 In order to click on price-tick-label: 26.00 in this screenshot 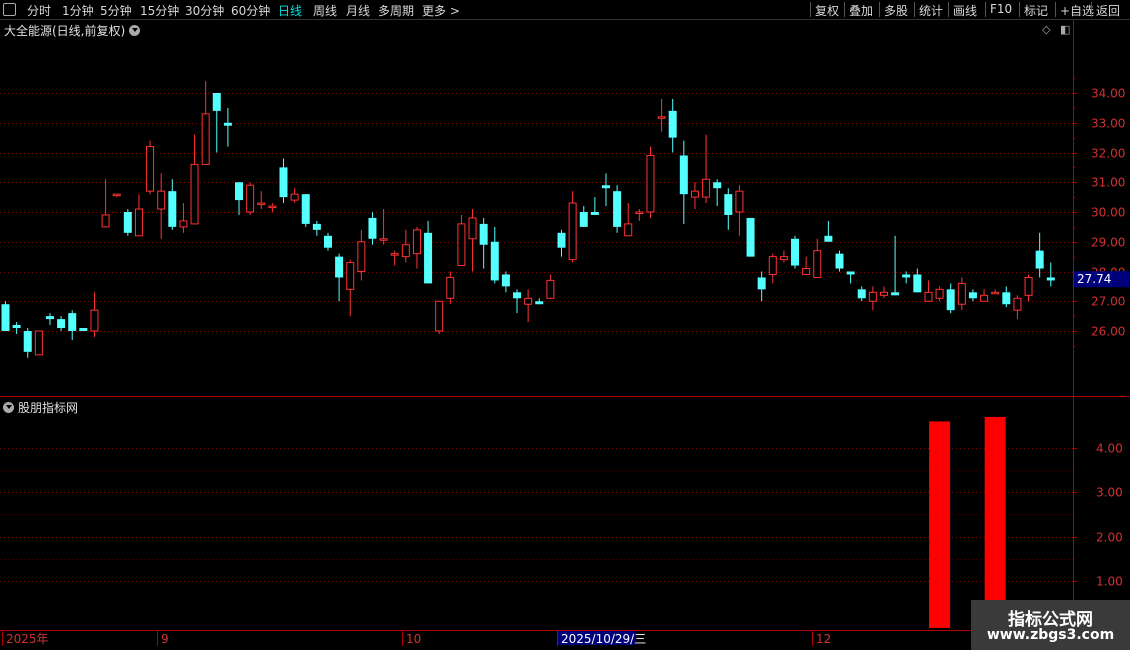, I will do `click(1108, 332)`.